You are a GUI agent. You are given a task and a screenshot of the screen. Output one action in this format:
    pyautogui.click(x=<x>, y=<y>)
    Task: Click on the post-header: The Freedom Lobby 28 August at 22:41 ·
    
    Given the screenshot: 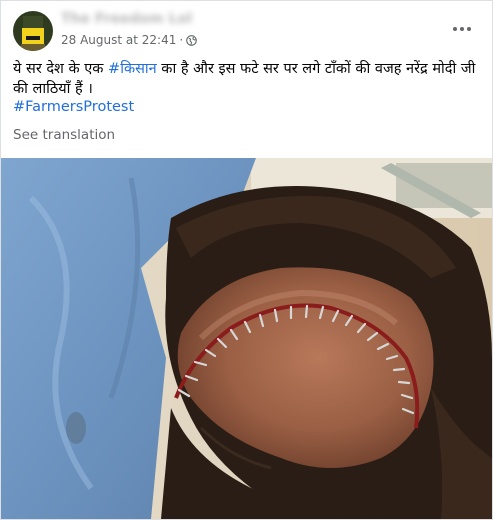 What is the action you would take?
    pyautogui.click(x=246, y=33)
    